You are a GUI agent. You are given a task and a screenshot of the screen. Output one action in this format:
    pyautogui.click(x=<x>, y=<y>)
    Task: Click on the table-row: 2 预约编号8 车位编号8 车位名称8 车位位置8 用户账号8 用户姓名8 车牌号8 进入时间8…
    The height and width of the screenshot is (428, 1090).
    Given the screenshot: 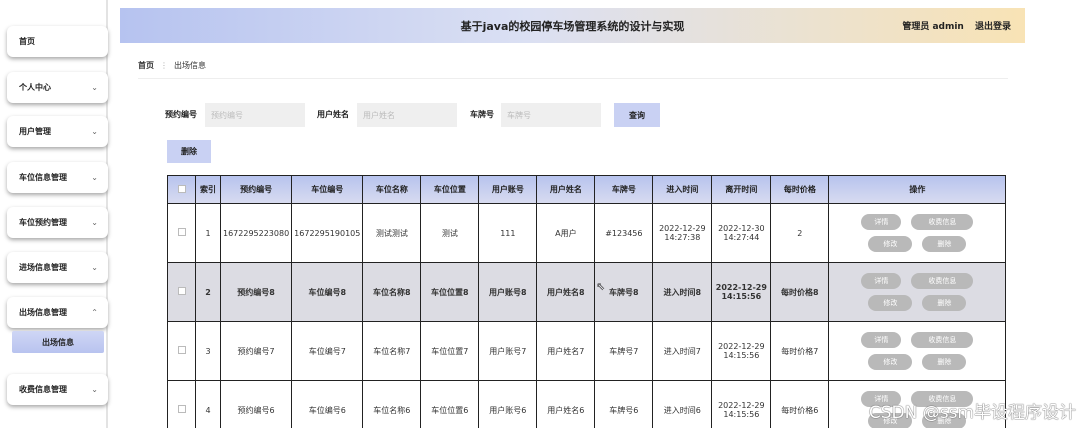 What is the action you would take?
    pyautogui.click(x=587, y=292)
    